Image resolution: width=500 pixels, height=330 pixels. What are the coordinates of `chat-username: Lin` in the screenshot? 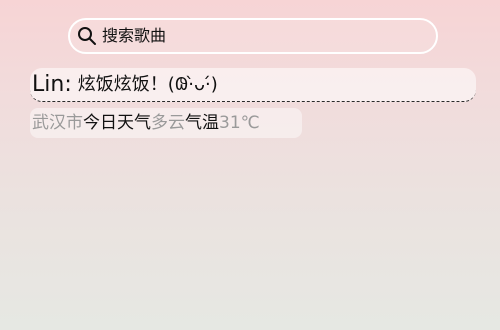 It's located at (48, 84).